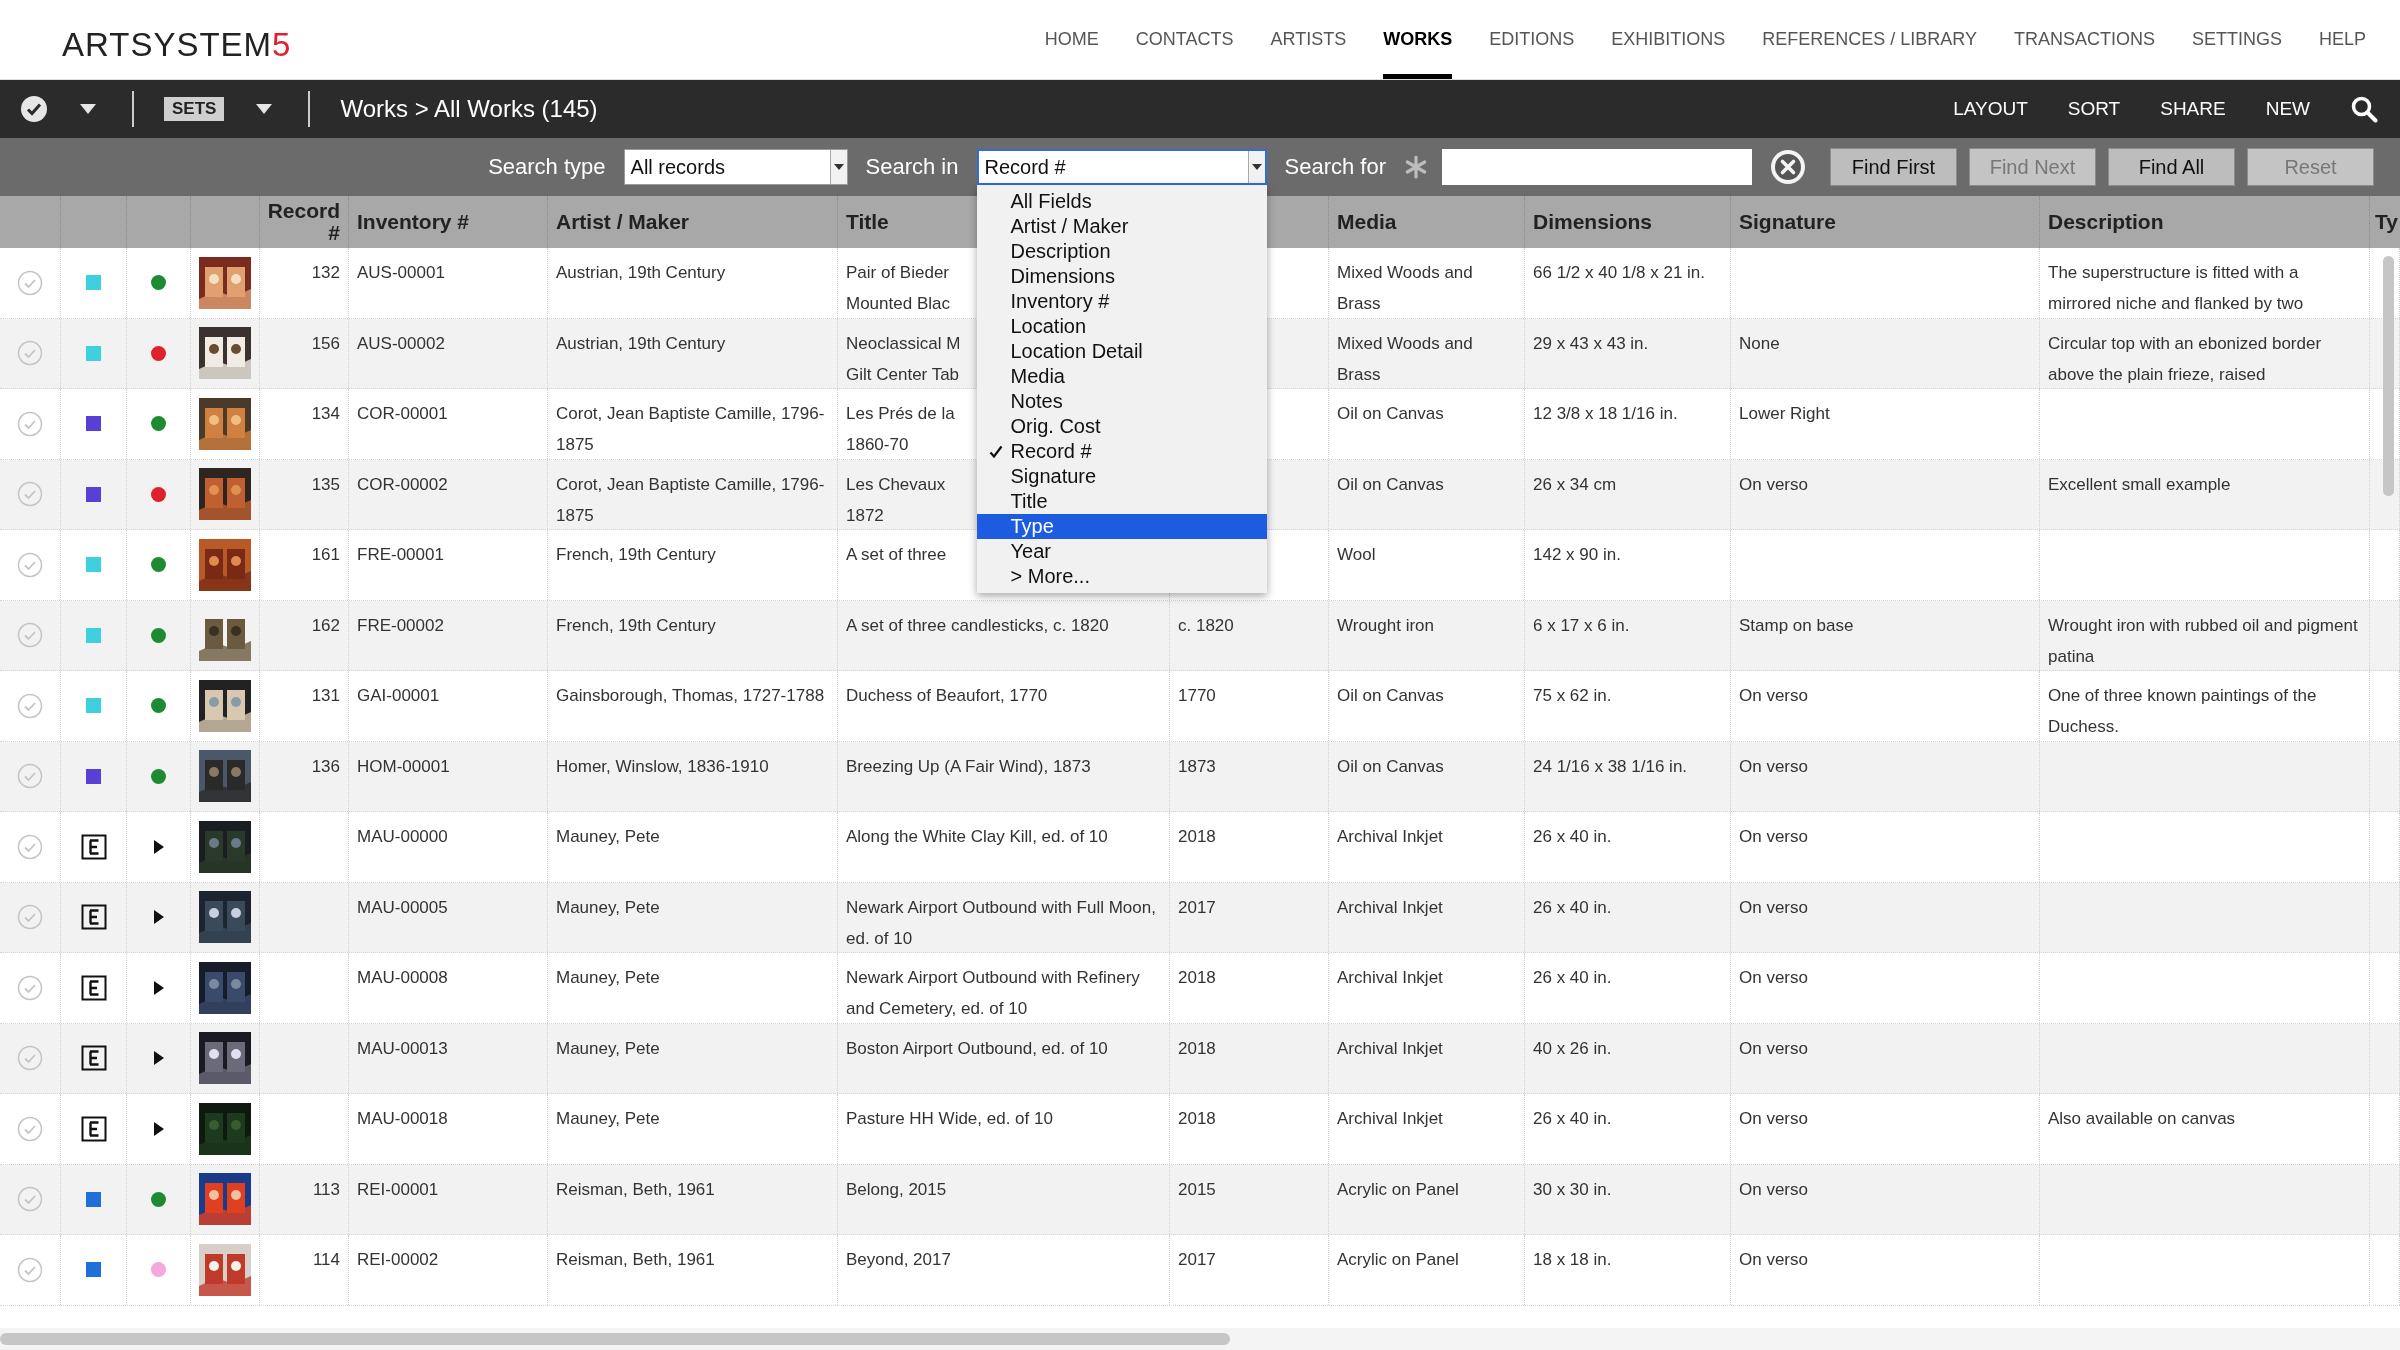 This screenshot has width=2400, height=1350. What do you see at coordinates (1121, 526) in the screenshot?
I see `menu-item: Type` at bounding box center [1121, 526].